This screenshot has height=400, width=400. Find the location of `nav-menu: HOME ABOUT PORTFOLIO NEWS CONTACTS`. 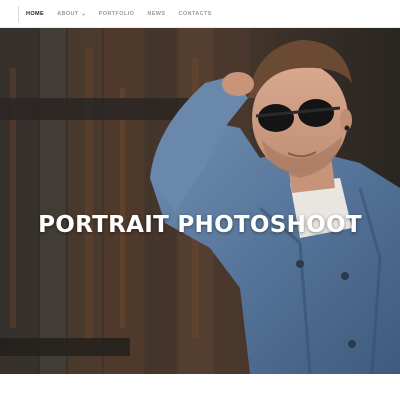

nav-menu: HOME ABOUT PORTFOLIO NEWS CONTACTS is located at coordinates (119, 14).